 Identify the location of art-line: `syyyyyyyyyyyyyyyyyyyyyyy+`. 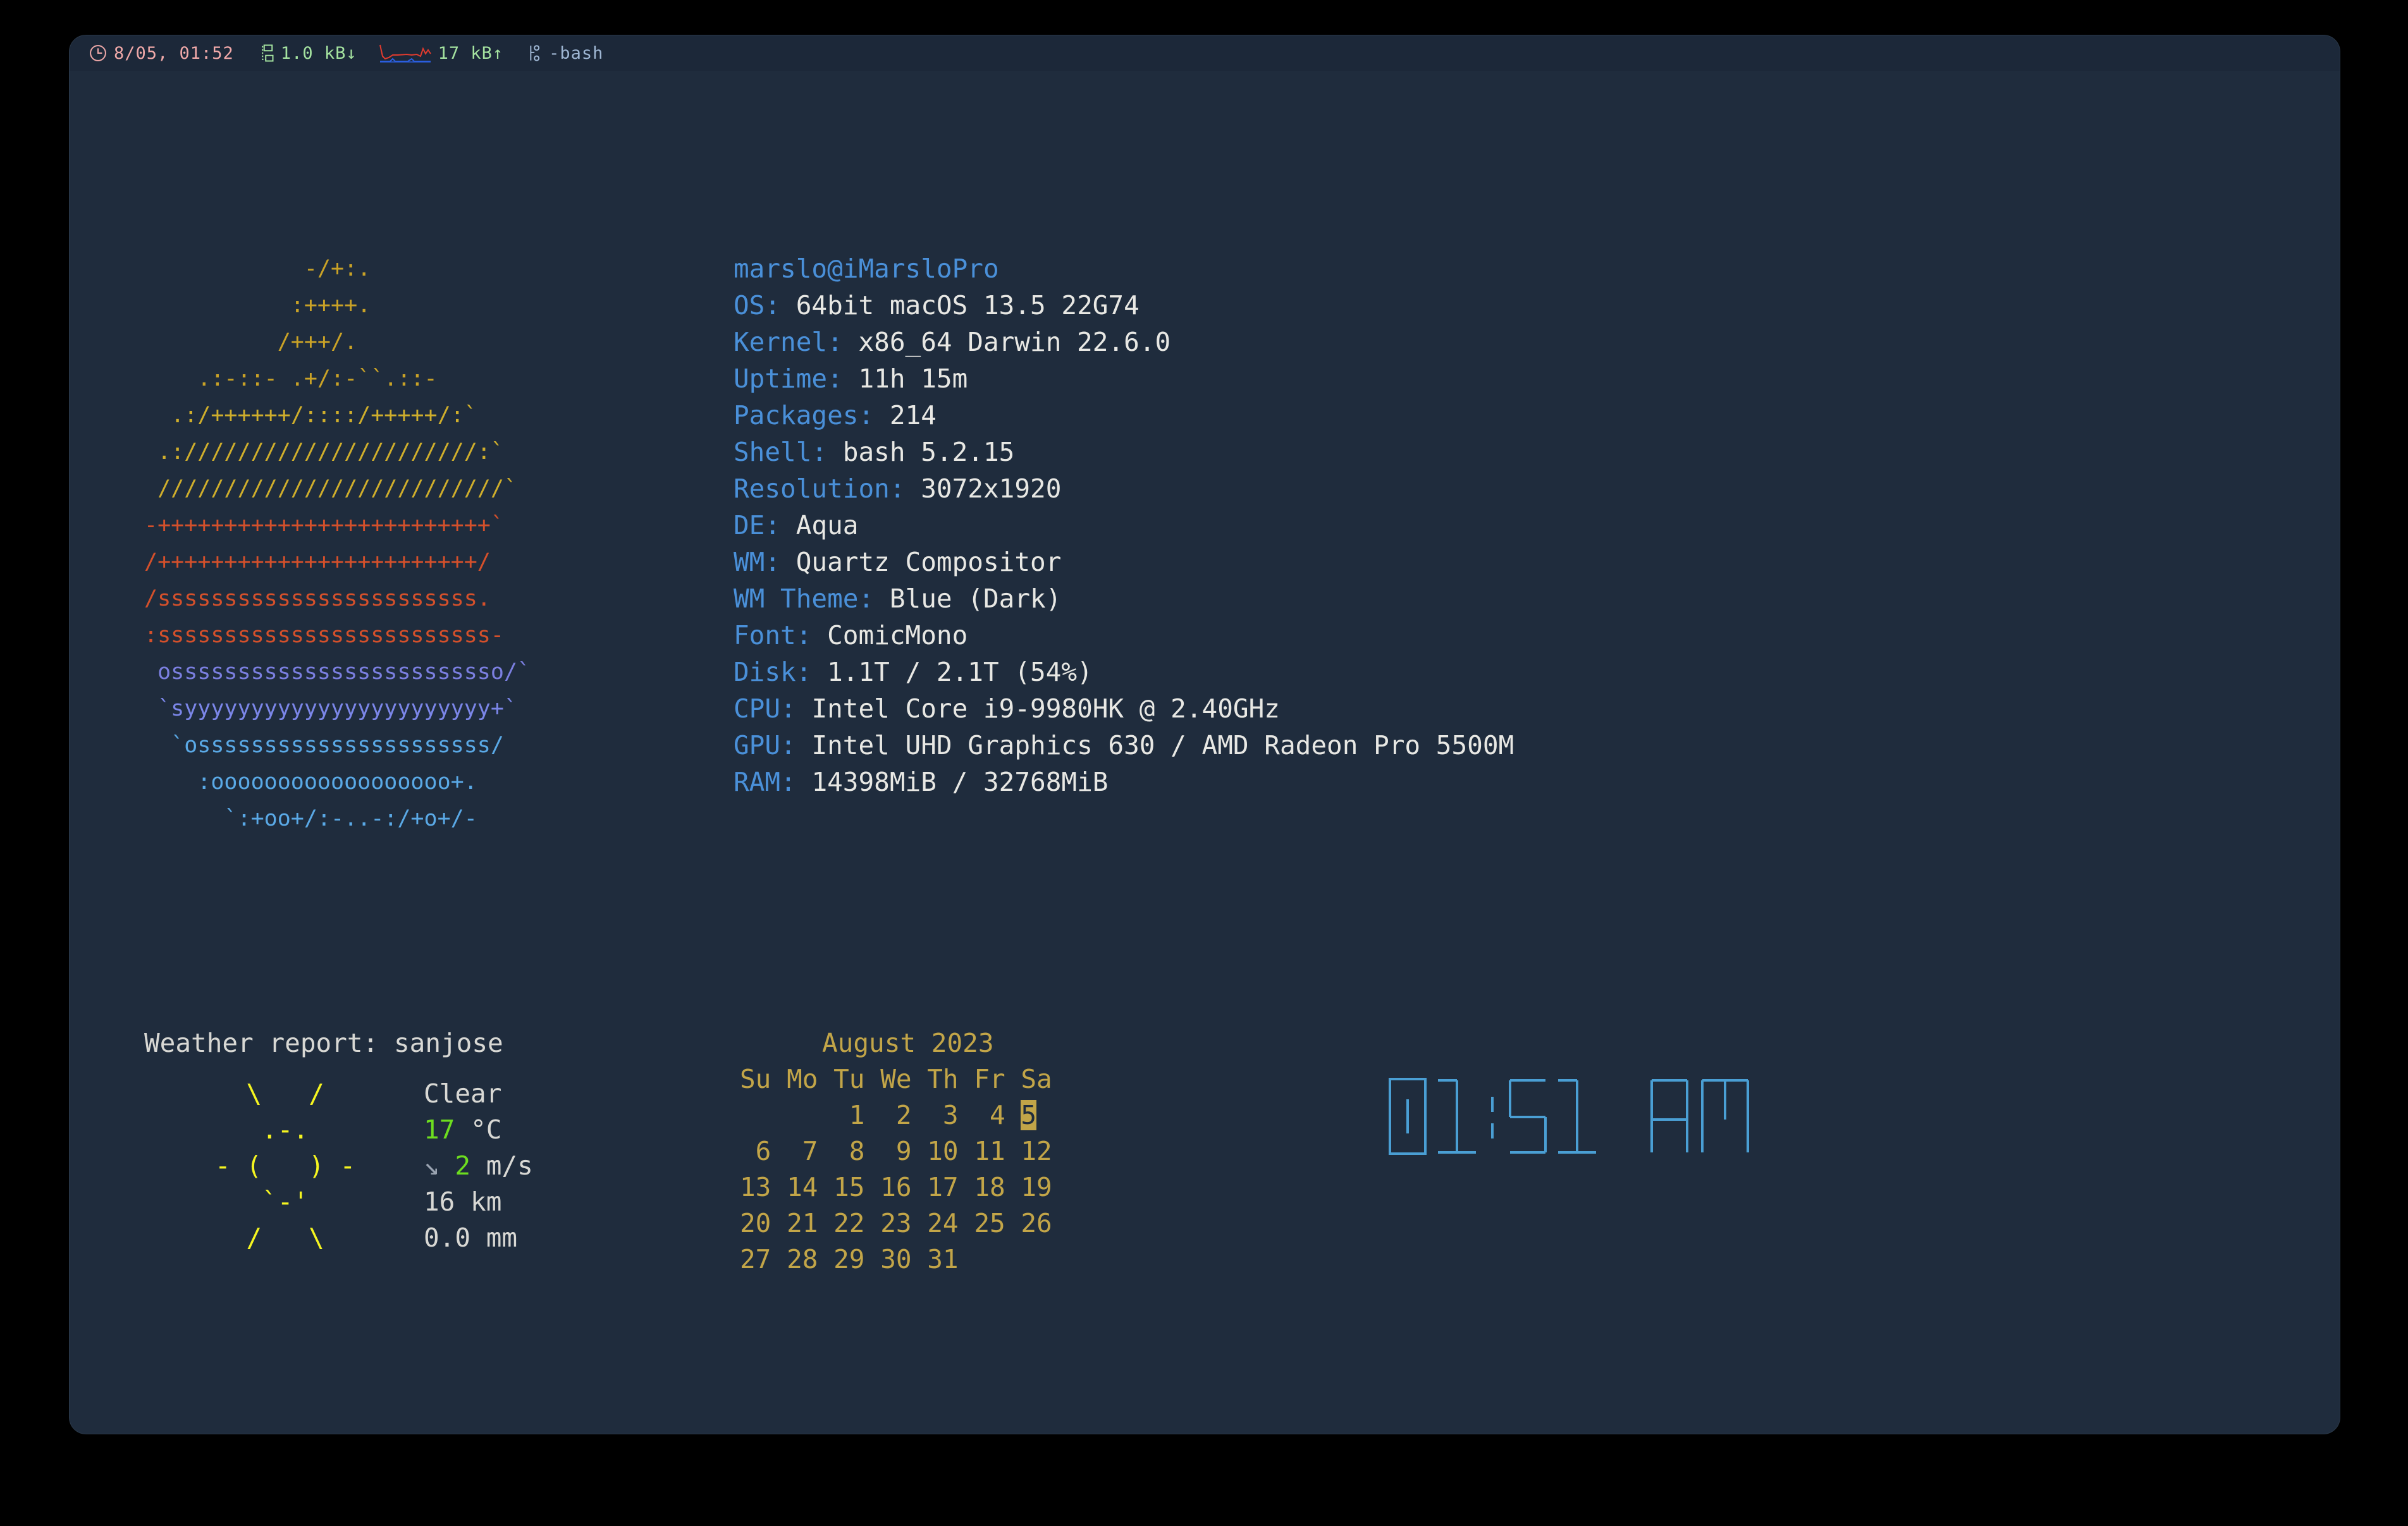
(331, 708).